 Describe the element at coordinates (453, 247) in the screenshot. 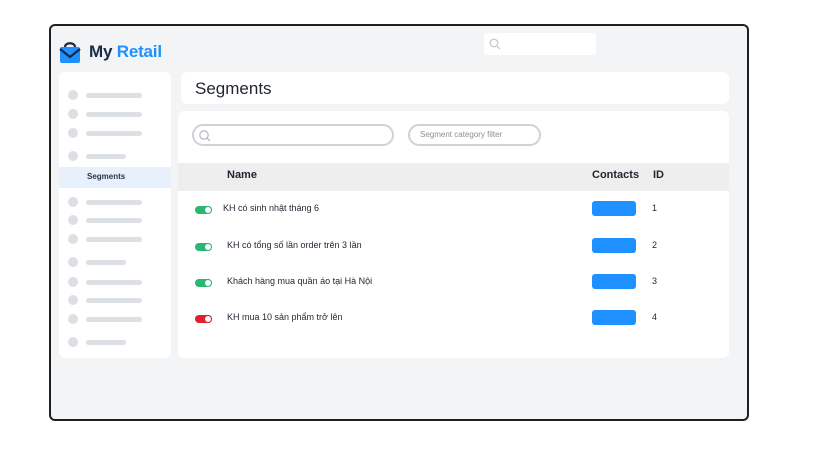

I see `table-row: KH có tổng số lần order trên 3 lần 2` at that location.